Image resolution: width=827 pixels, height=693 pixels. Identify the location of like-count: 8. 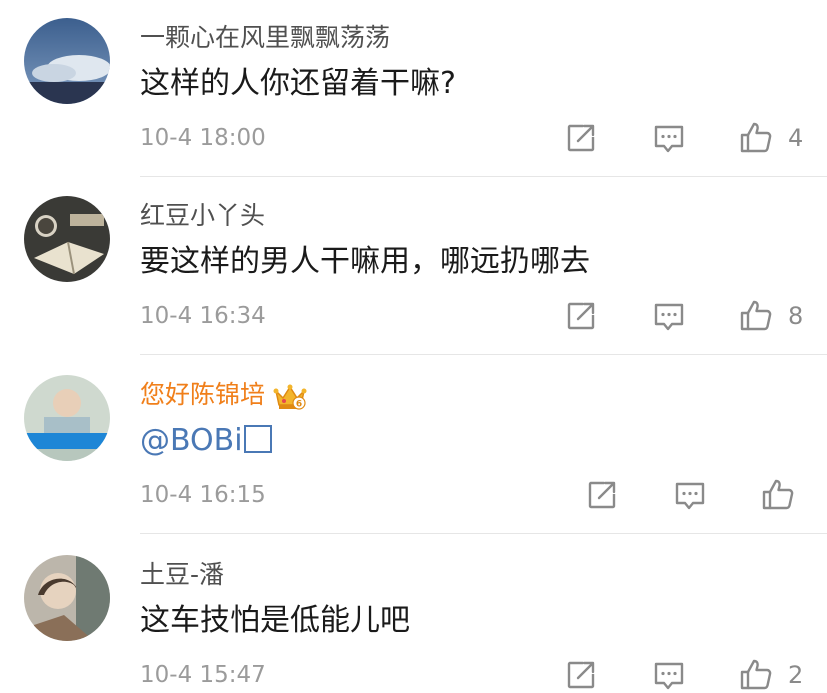
(796, 316).